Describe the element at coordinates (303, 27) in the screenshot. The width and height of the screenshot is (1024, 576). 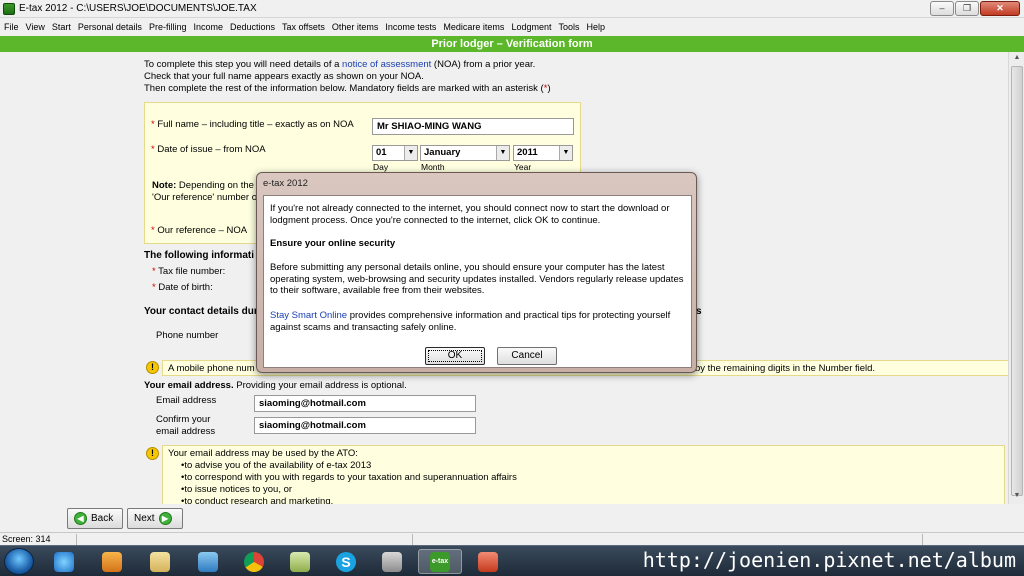
I see `menu-tax-offsets: Tax offsets` at that location.